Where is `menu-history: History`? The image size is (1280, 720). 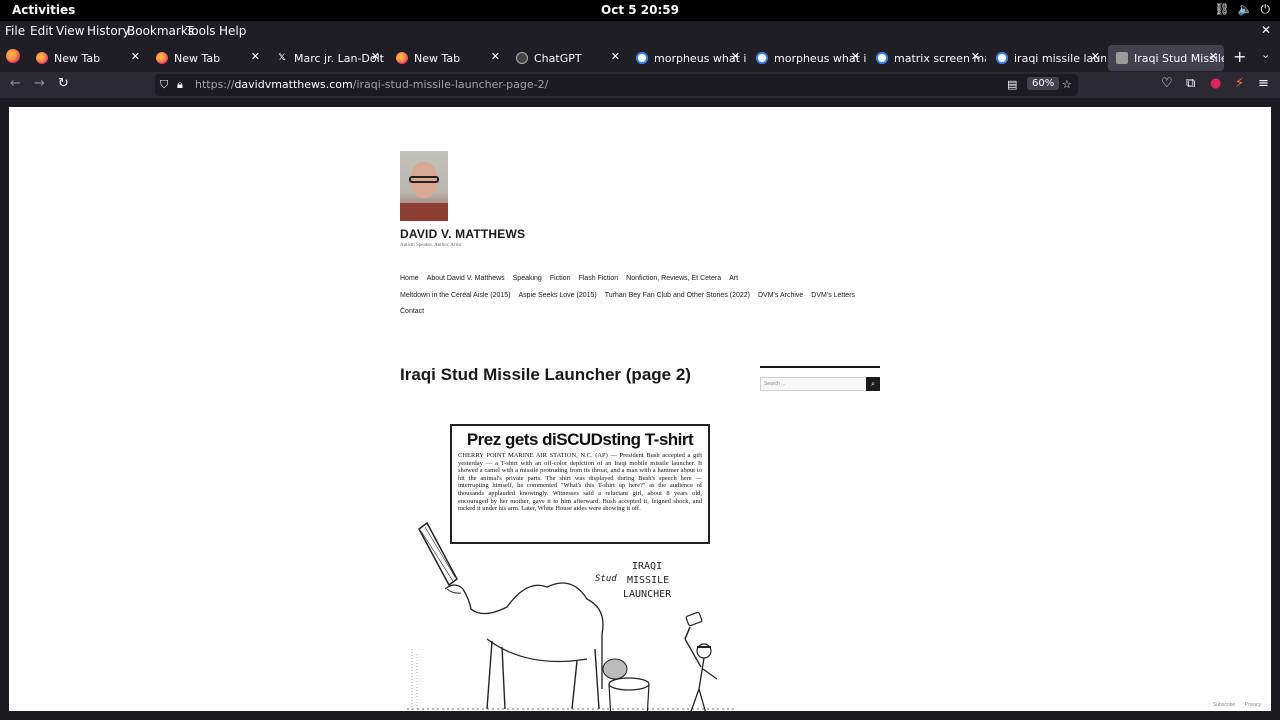
menu-history: History is located at coordinates (108, 31).